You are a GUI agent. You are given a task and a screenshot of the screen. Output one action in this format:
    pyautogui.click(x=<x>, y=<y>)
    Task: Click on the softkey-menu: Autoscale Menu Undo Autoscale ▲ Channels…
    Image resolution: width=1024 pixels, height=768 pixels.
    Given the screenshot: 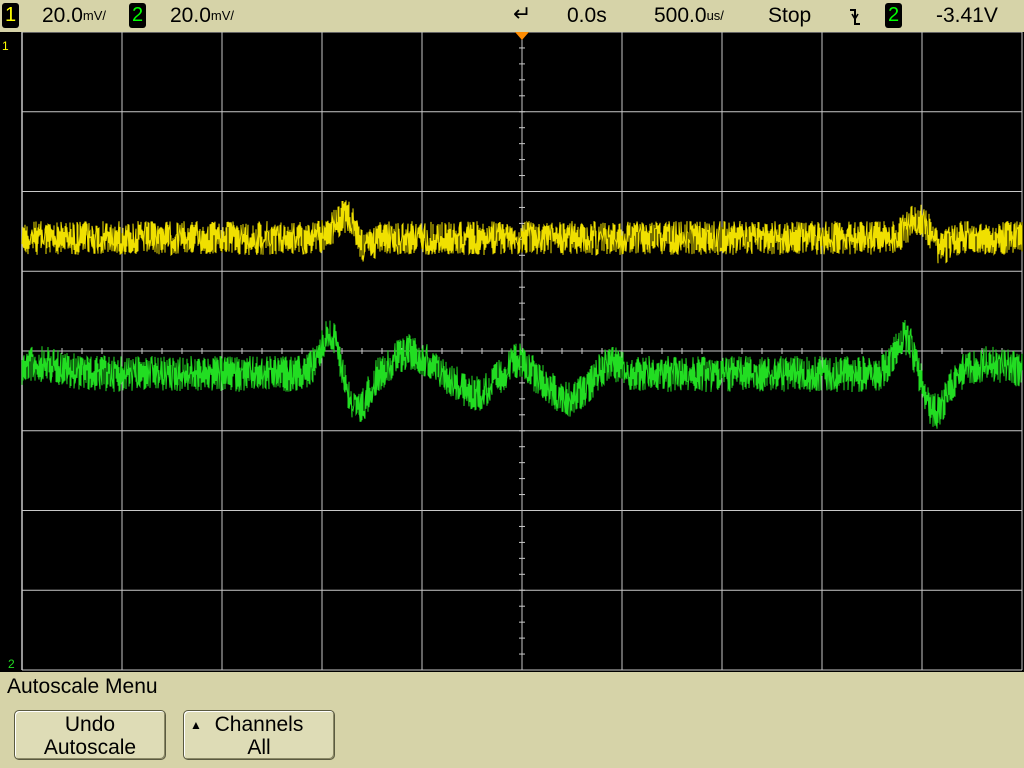 What is the action you would take?
    pyautogui.click(x=512, y=720)
    